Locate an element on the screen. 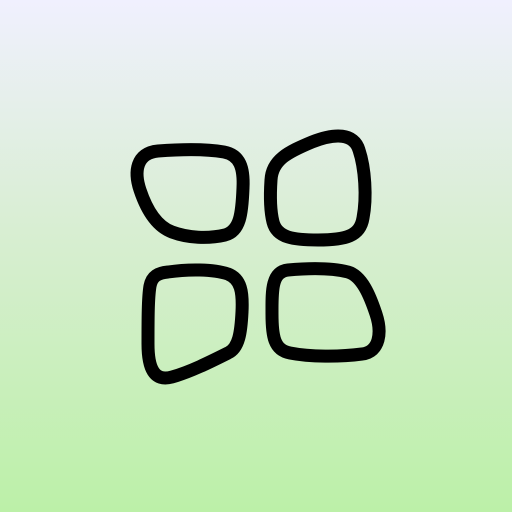 Image resolution: width=512 pixels, height=512 pixels. bottom-right-square-outline is located at coordinates (325, 312).